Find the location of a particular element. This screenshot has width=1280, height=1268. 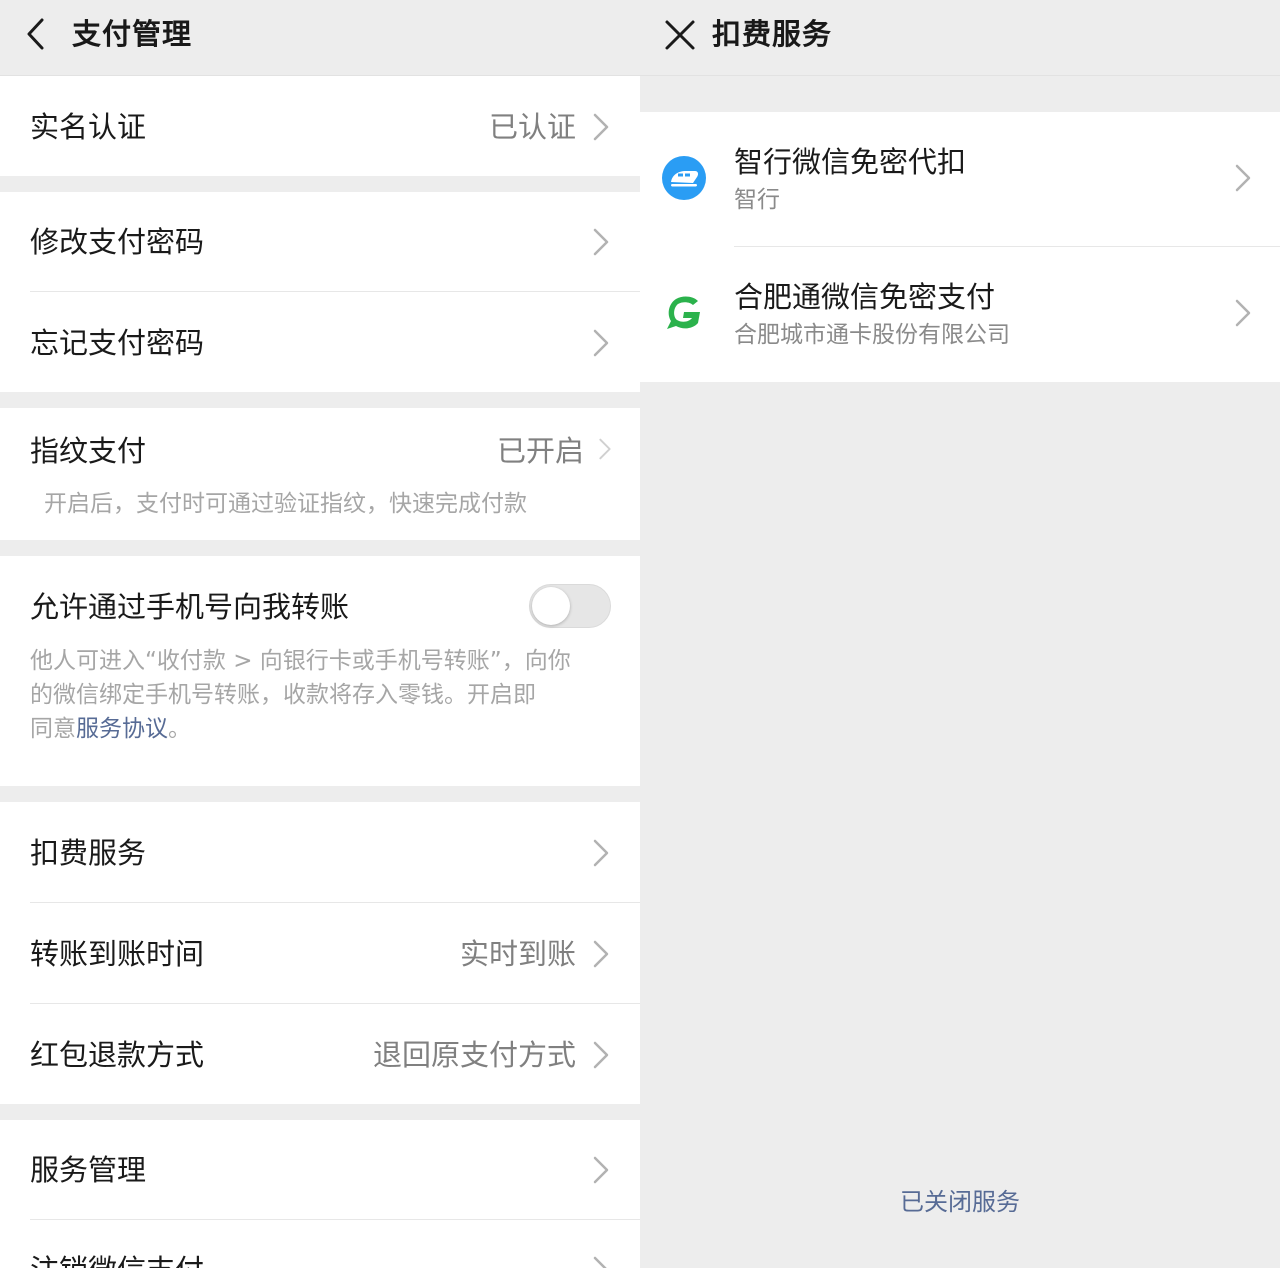

transfer-time-label: 转账到账时间 is located at coordinates (117, 954).